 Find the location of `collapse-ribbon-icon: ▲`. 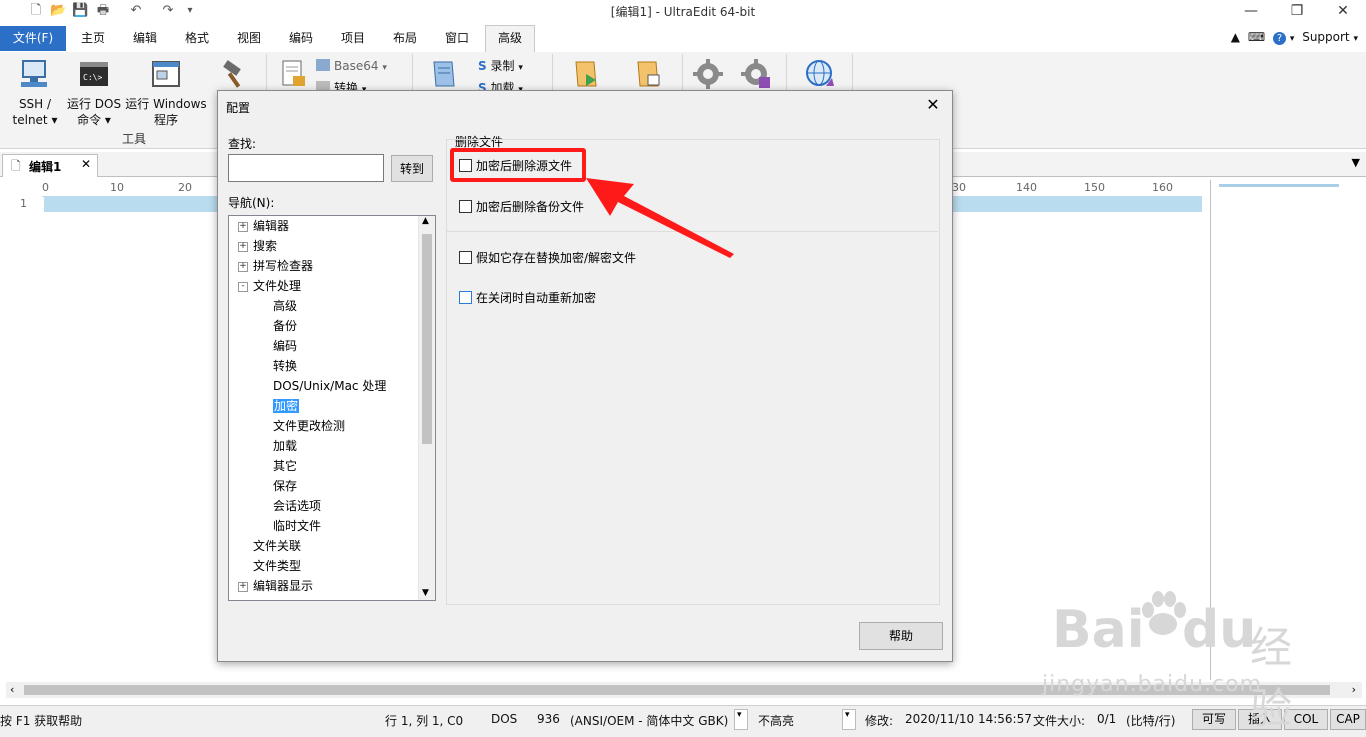

collapse-ribbon-icon: ▲ is located at coordinates (1235, 37).